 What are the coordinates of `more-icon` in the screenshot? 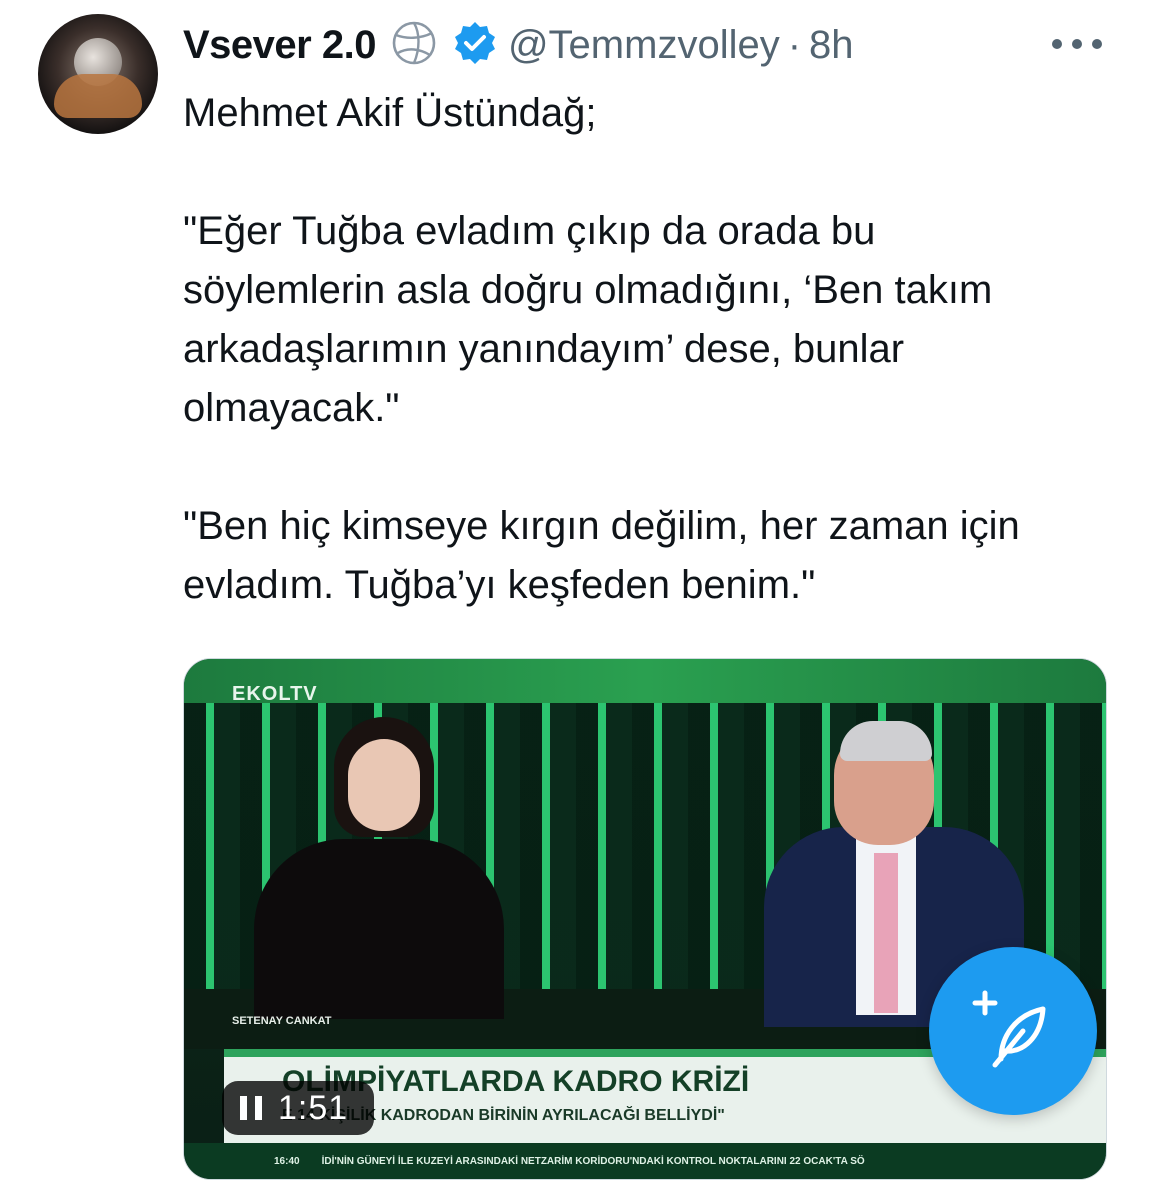 It's located at (1077, 44).